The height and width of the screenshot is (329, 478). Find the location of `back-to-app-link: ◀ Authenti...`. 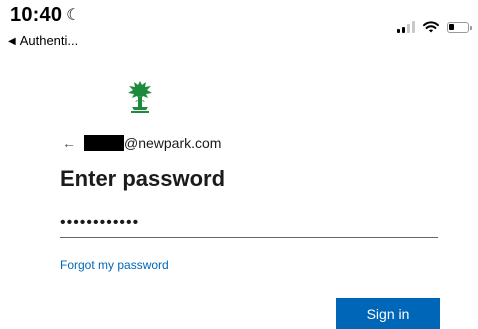

back-to-app-link: ◀ Authenti... is located at coordinates (43, 40).